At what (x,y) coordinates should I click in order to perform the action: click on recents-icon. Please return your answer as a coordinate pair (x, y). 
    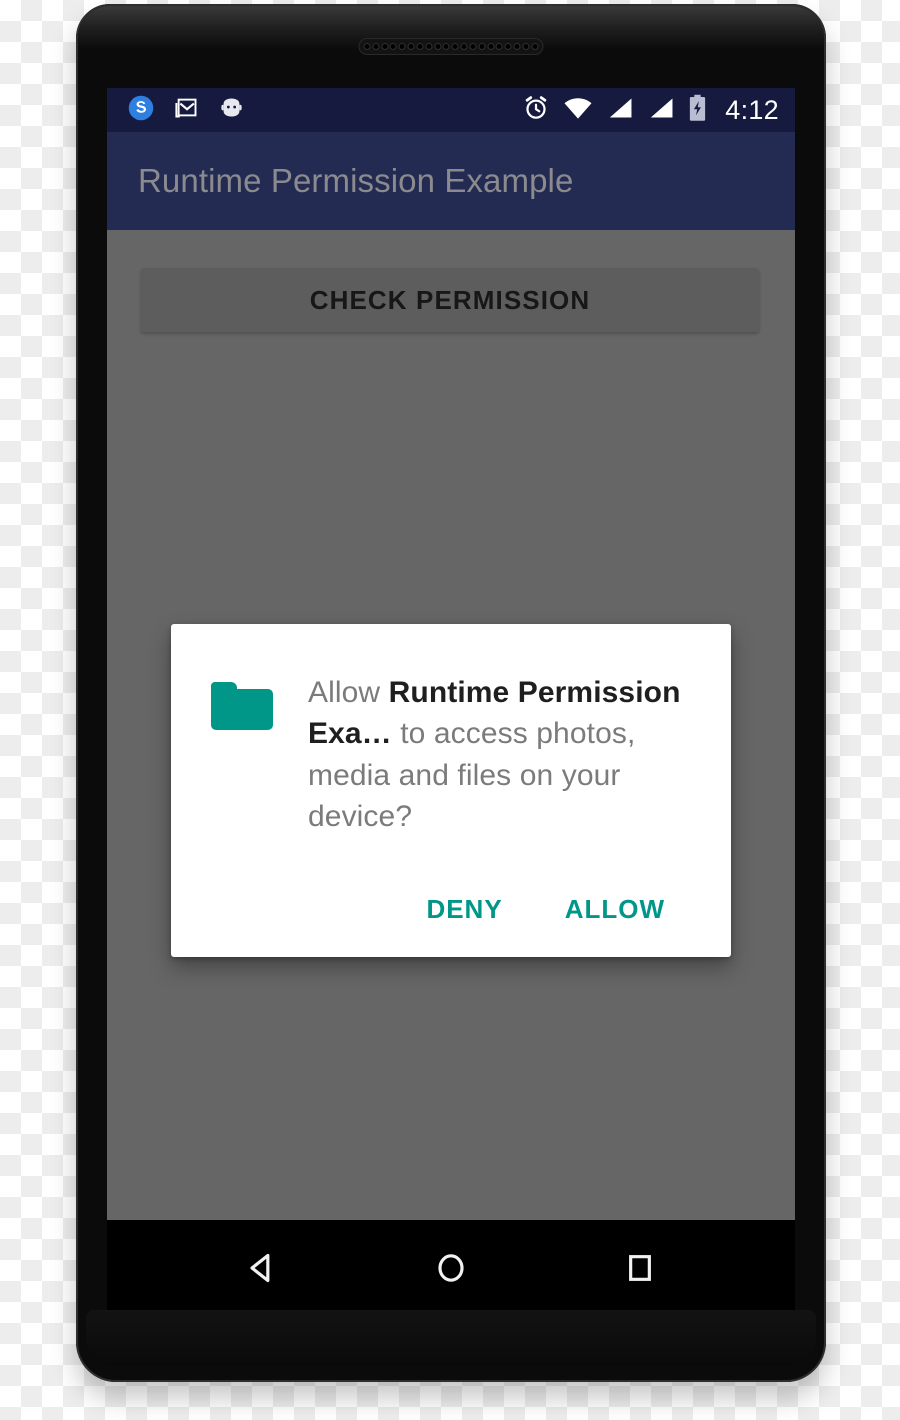
    Looking at the image, I should click on (640, 1268).